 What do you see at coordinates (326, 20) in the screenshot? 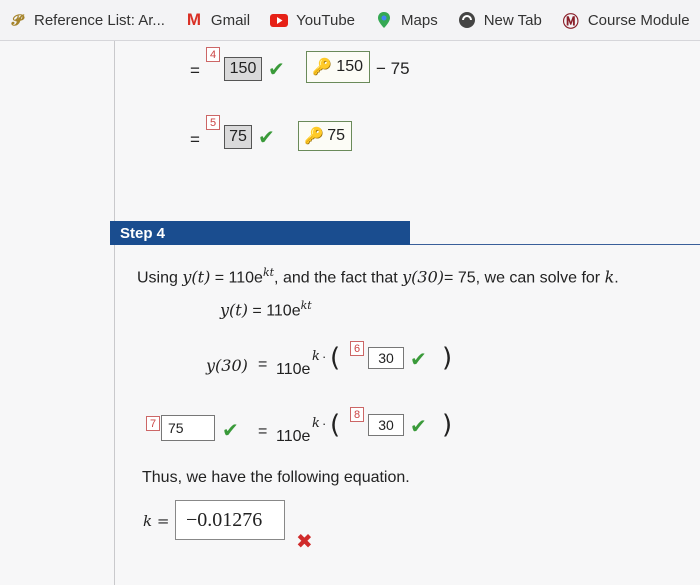
I see `bookmark-label: YouTube` at bounding box center [326, 20].